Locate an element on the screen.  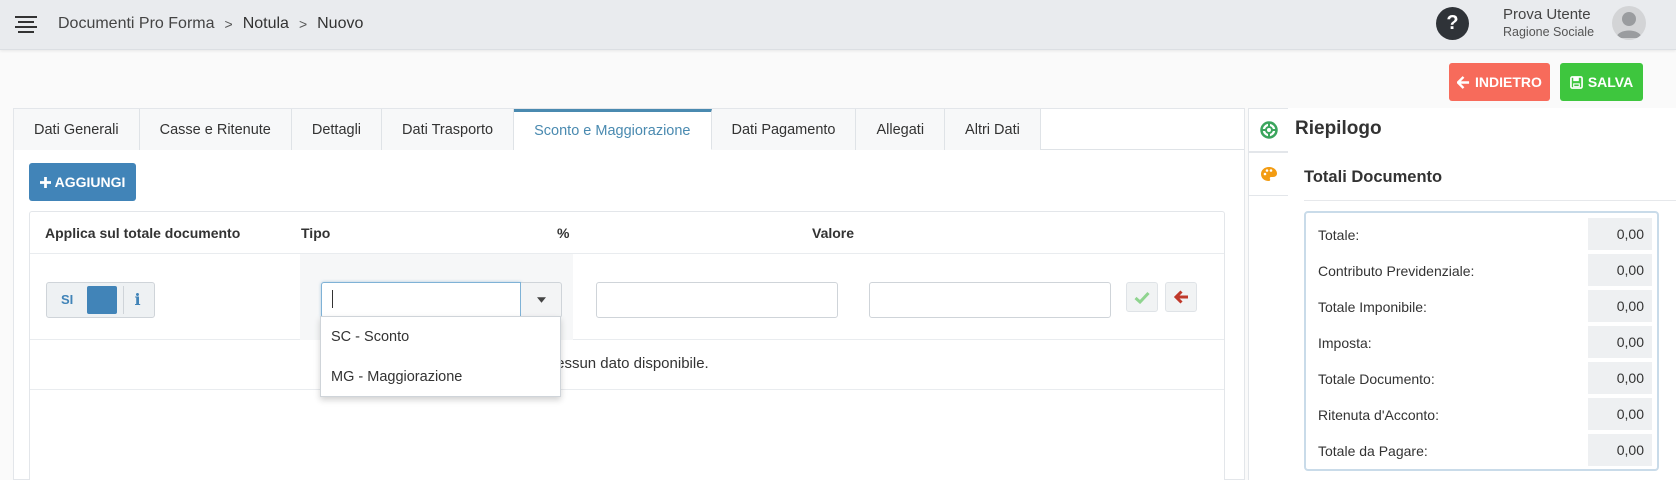
column-header-valore: Valore is located at coordinates (833, 233).